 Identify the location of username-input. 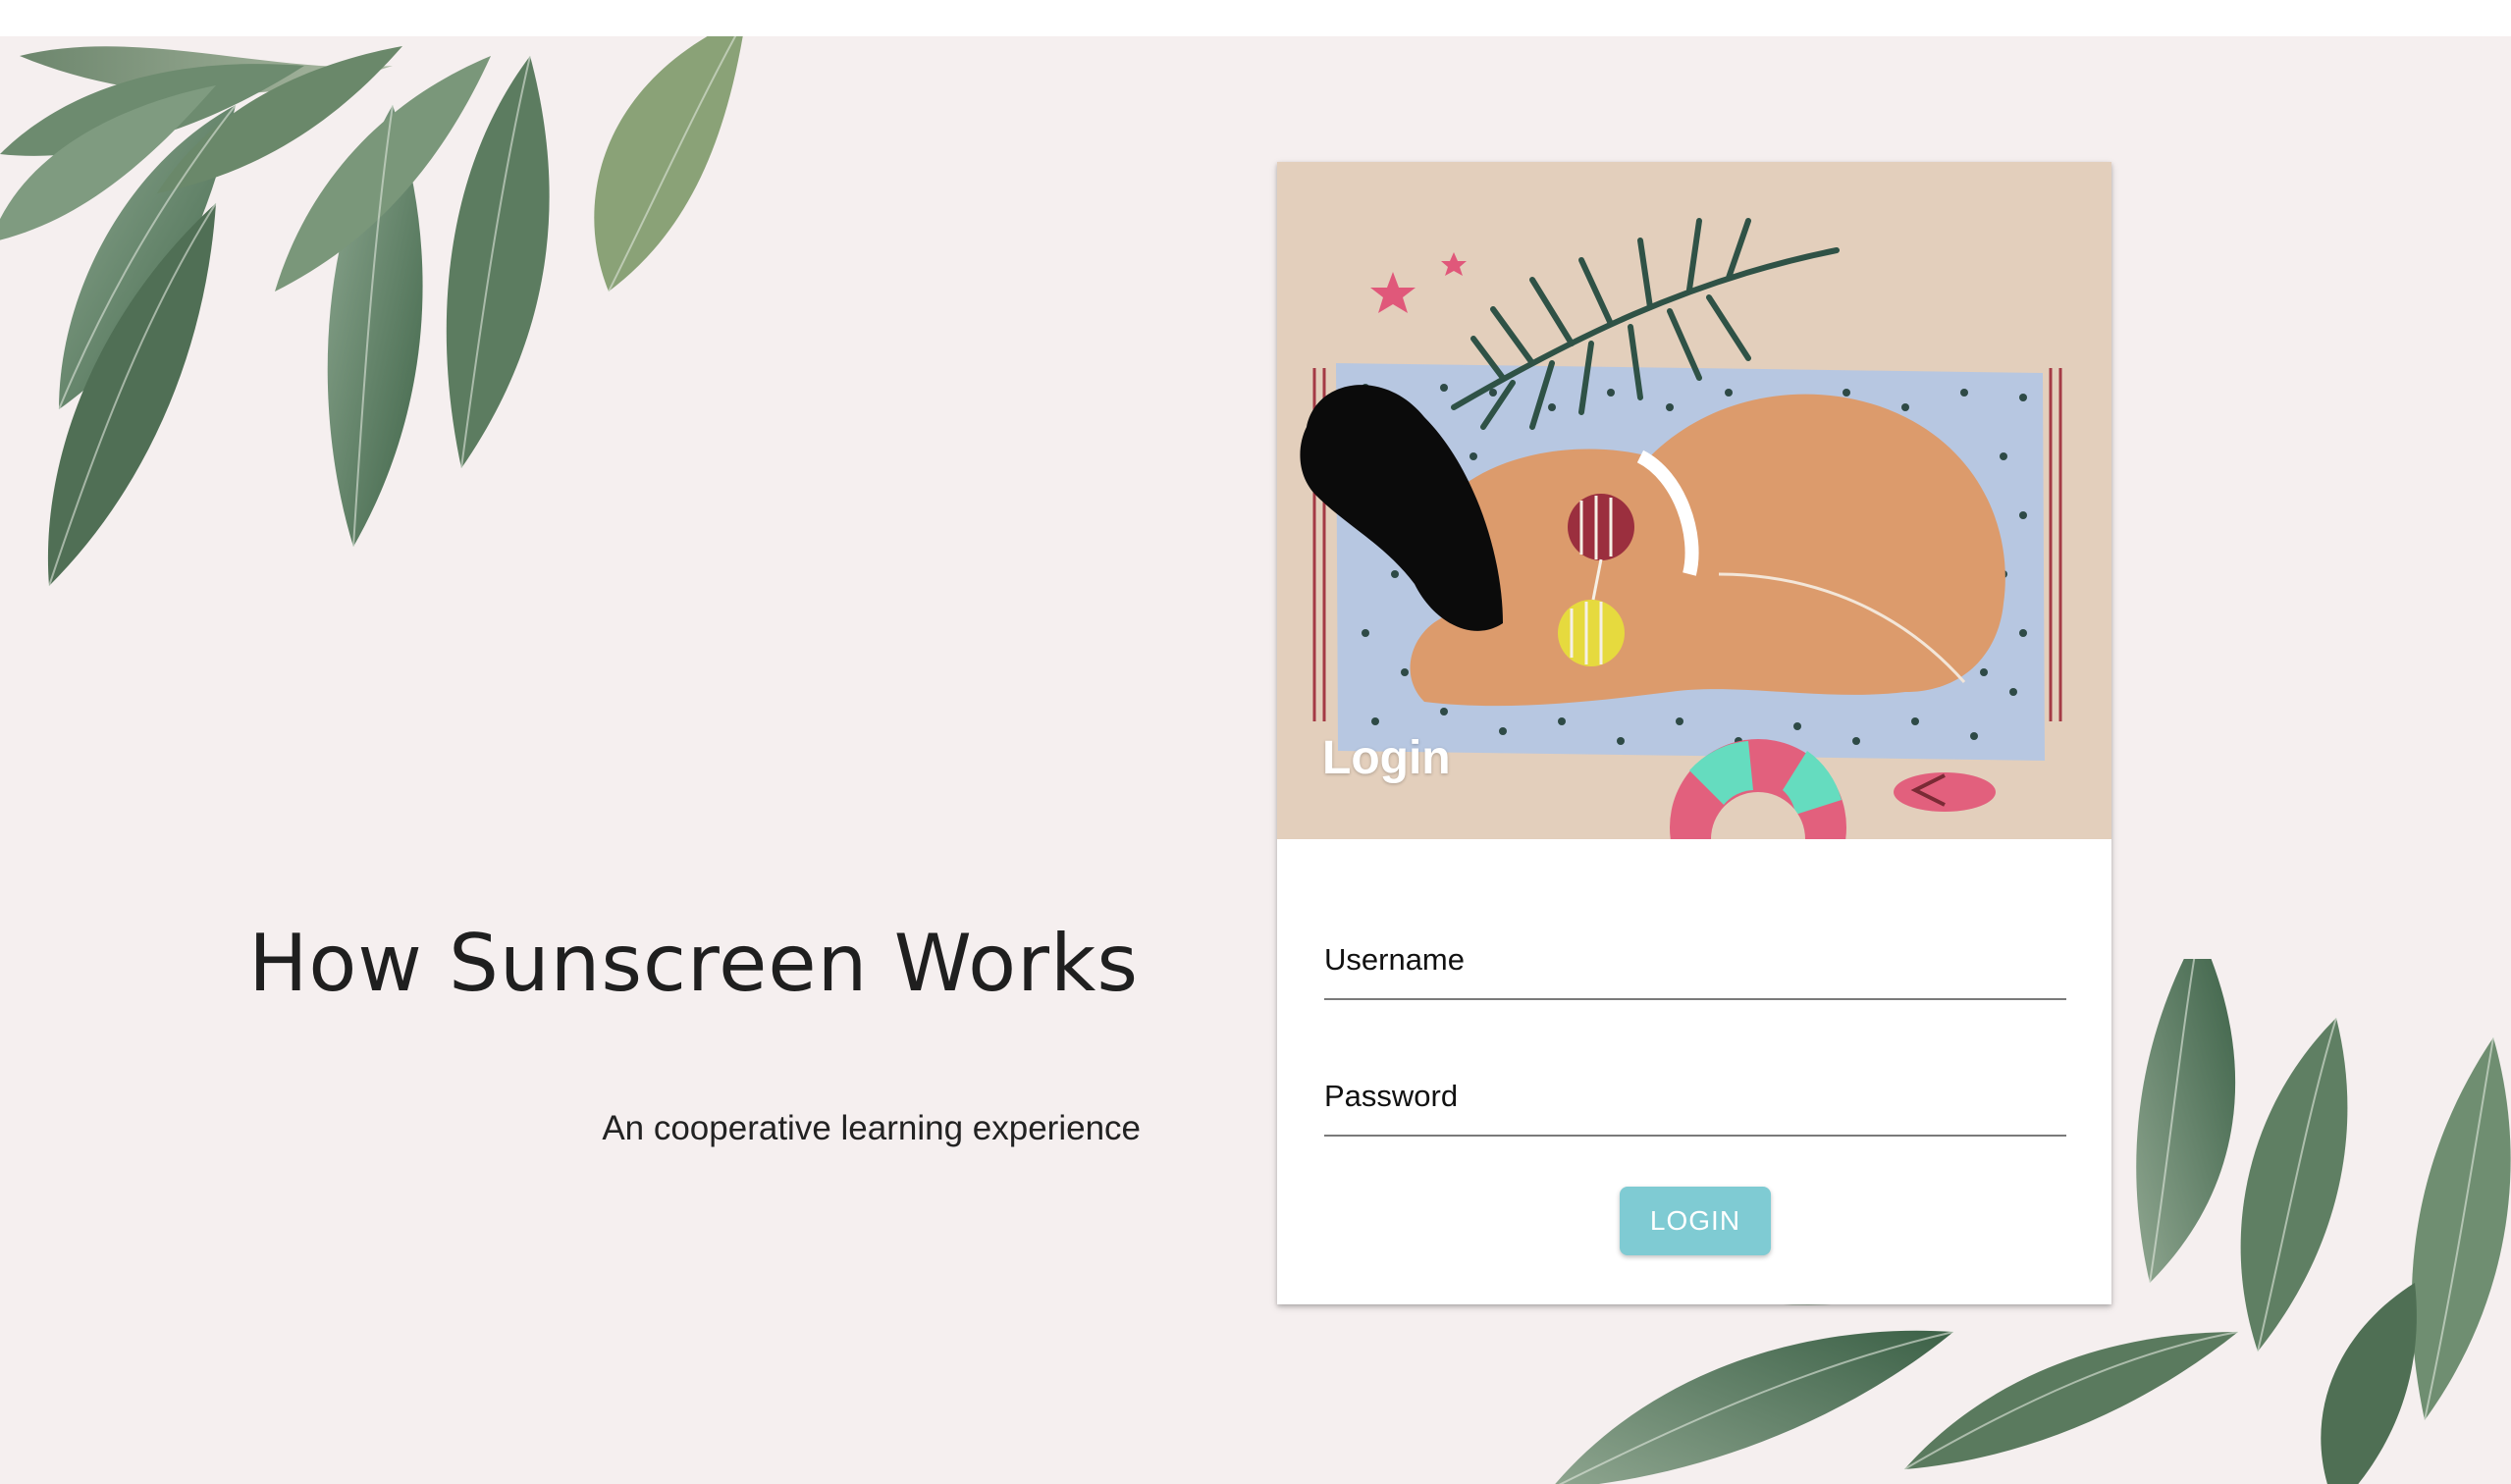
(1697, 972).